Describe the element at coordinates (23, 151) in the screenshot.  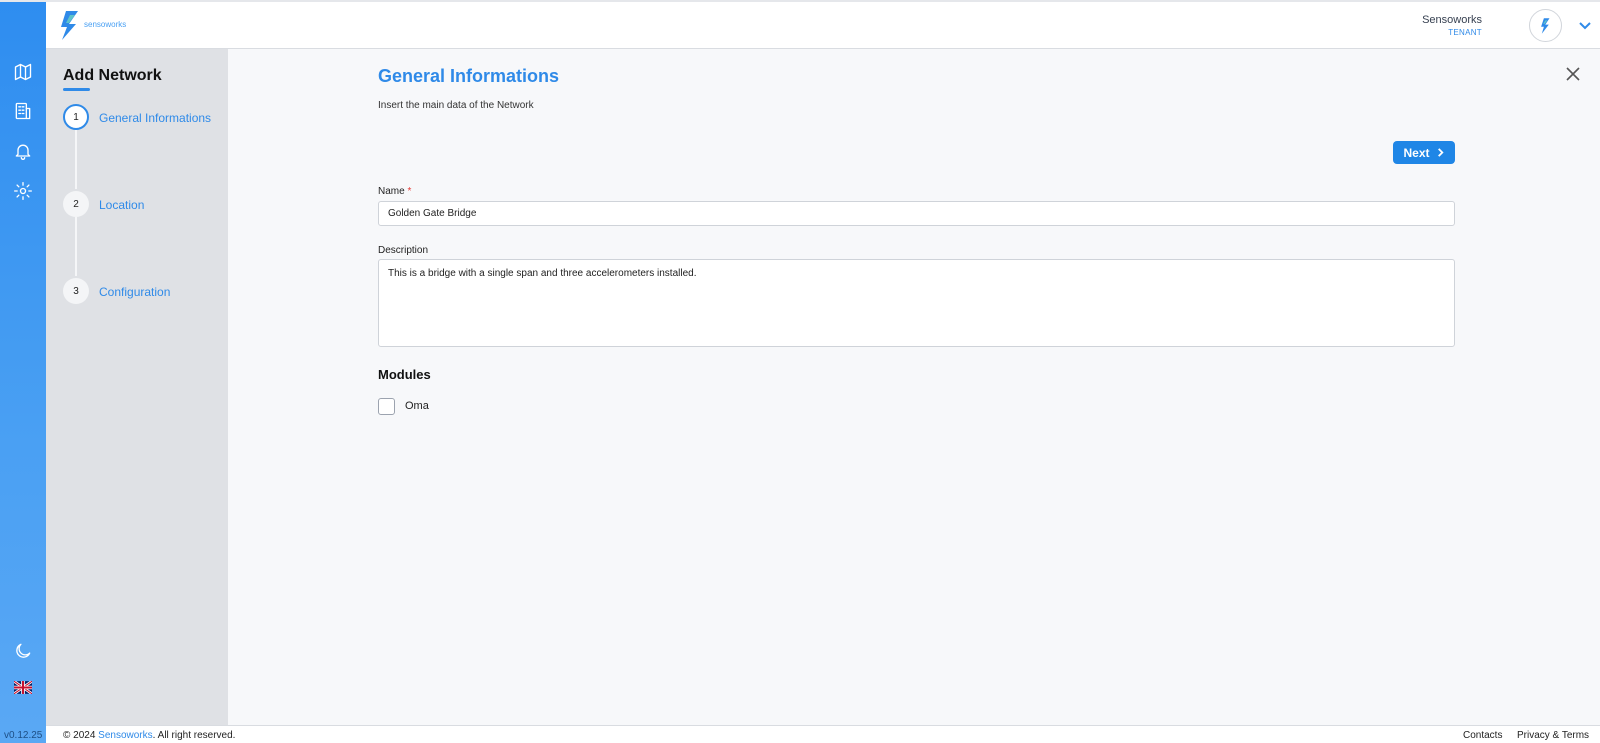
I see `bell-icon` at that location.